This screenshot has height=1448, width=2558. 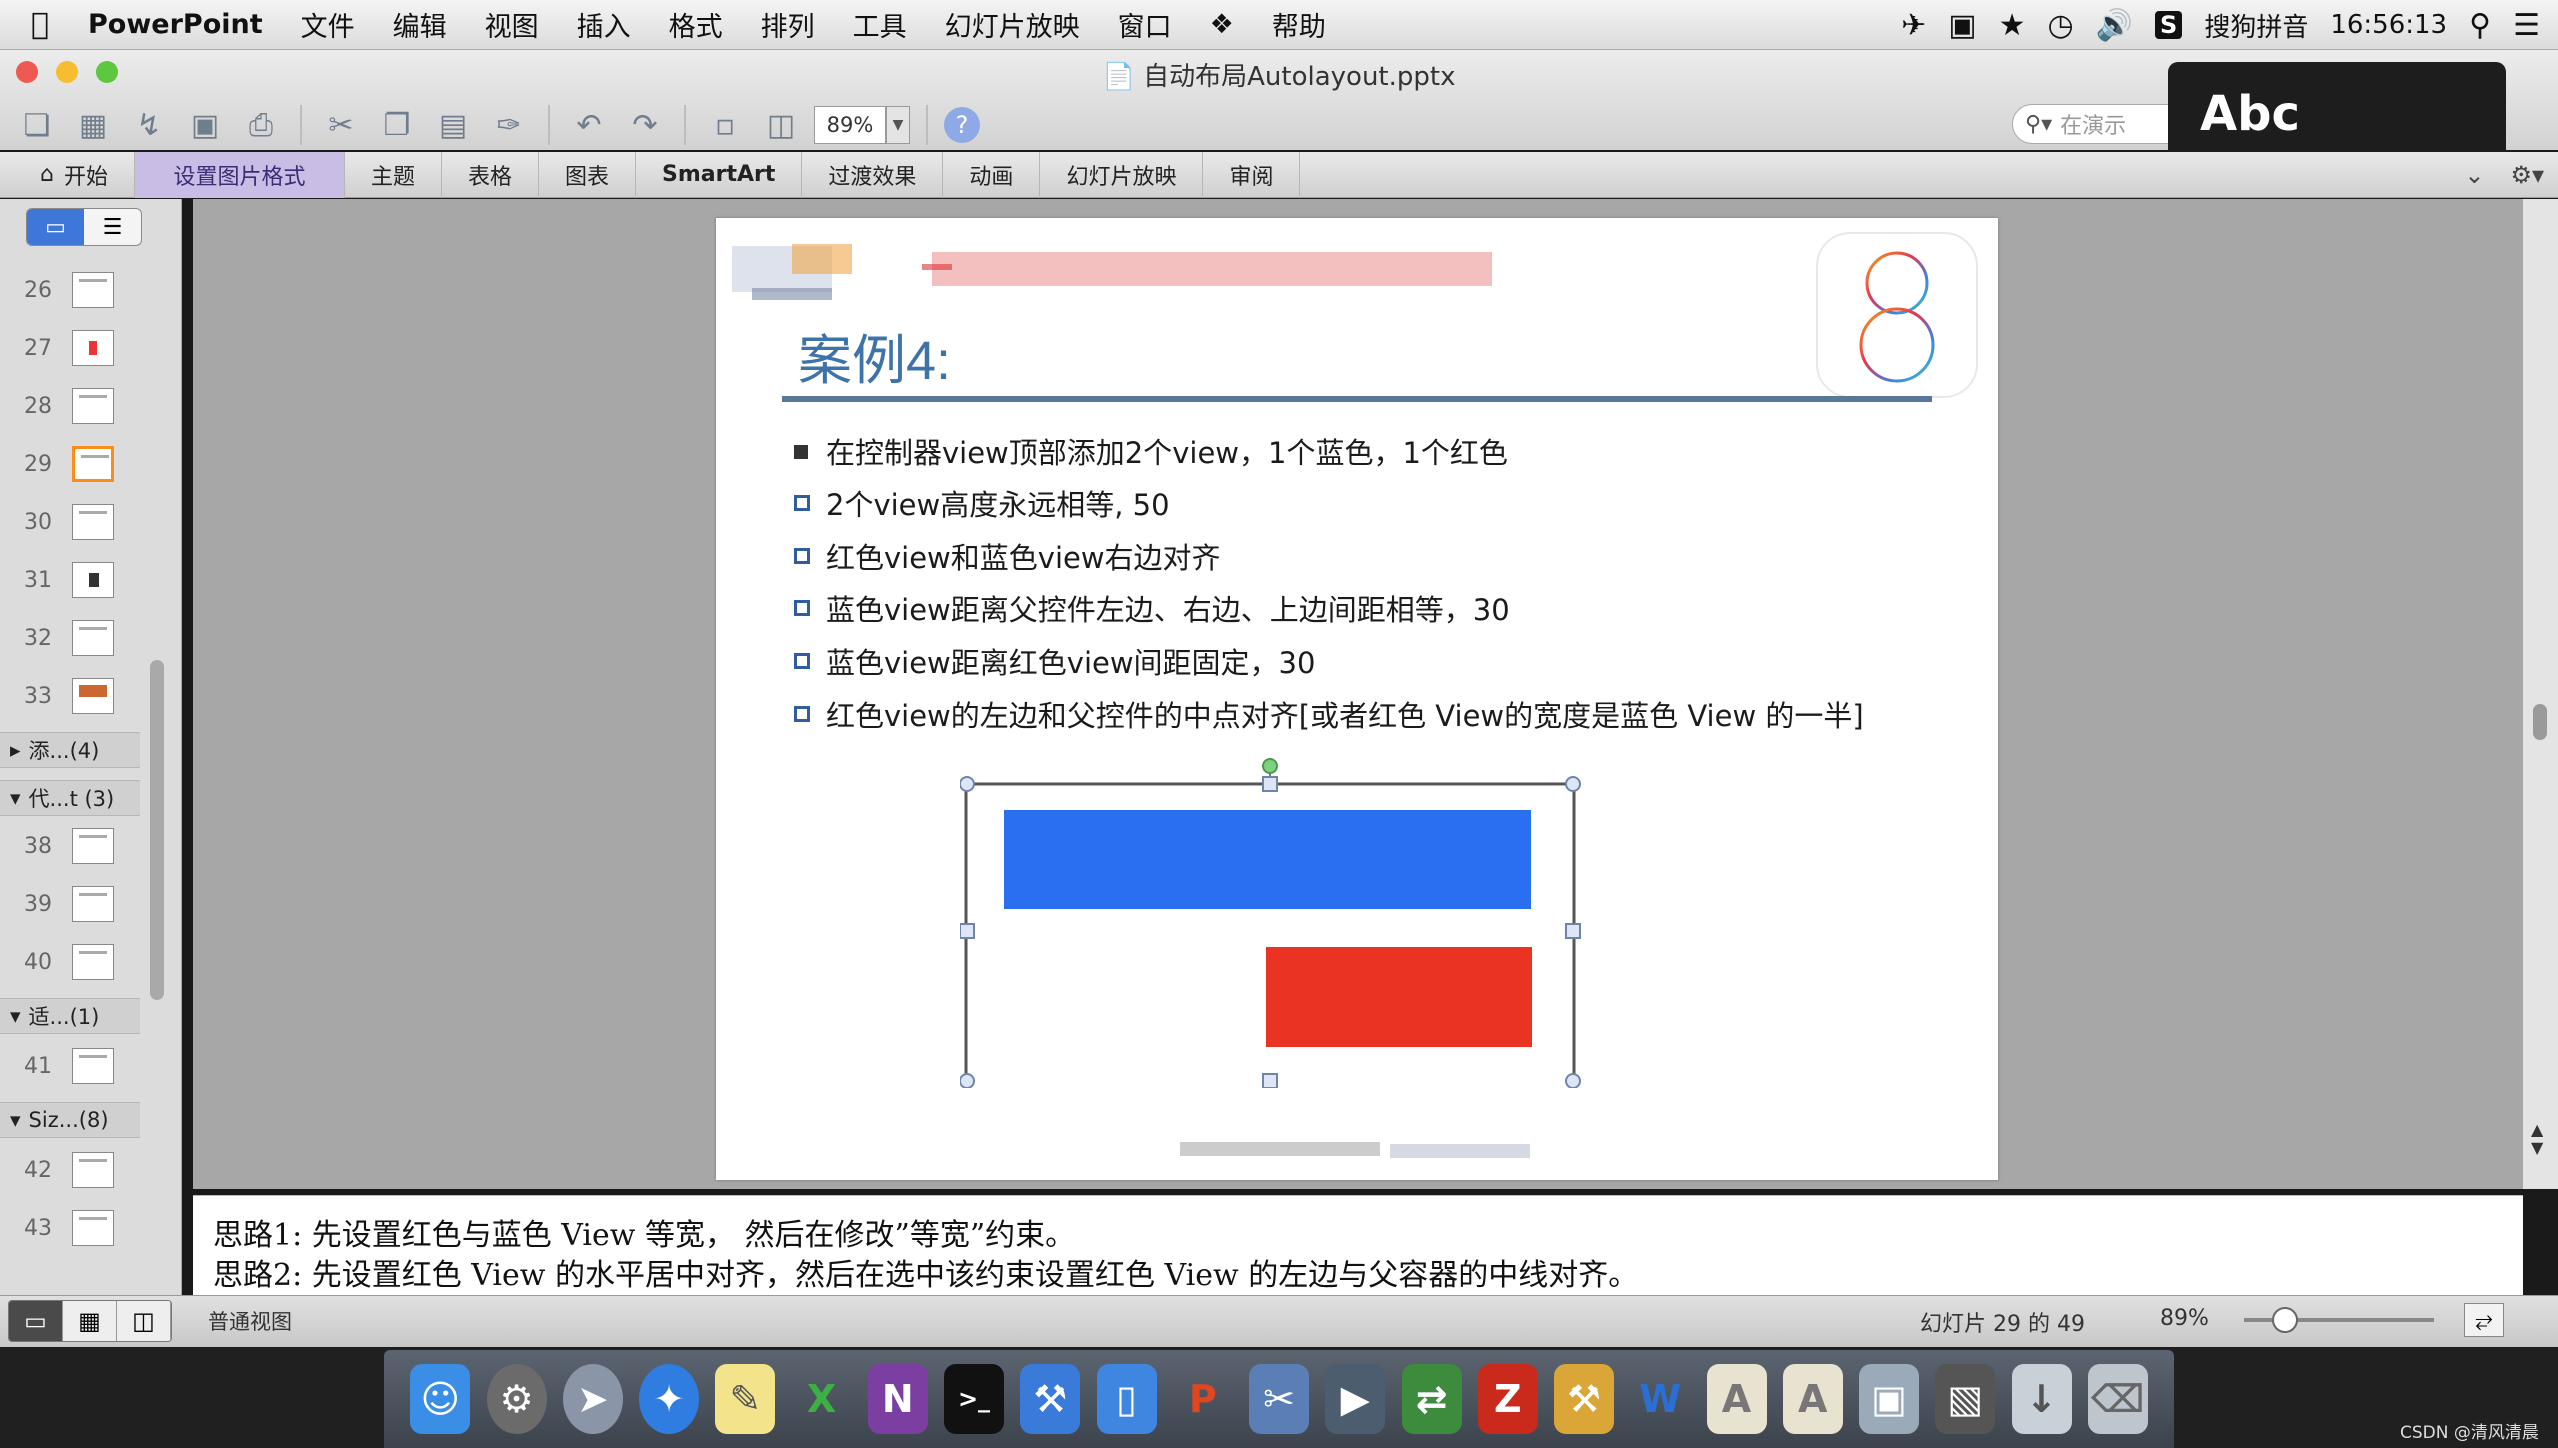 I want to click on tab-themes: 主题, so click(x=393, y=174).